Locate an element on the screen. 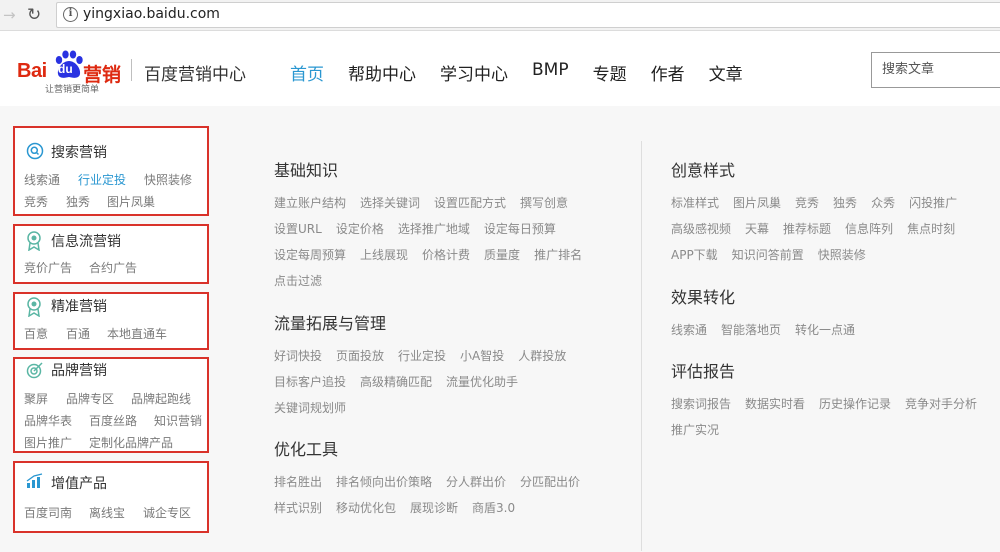  article-link: 竞争对手分析 is located at coordinates (941, 403).